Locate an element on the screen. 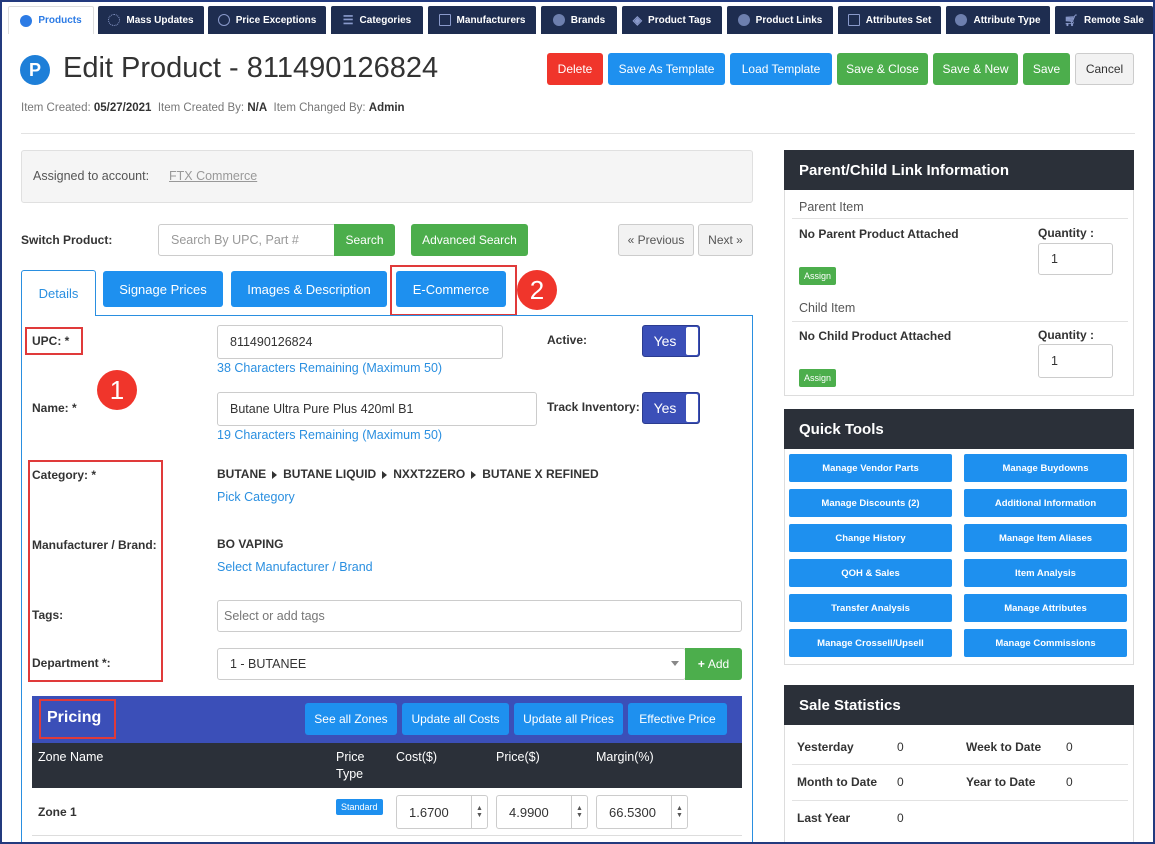 This screenshot has height=844, width=1155. manage-vendor-parts-button: Manage Vendor Parts is located at coordinates (870, 468).